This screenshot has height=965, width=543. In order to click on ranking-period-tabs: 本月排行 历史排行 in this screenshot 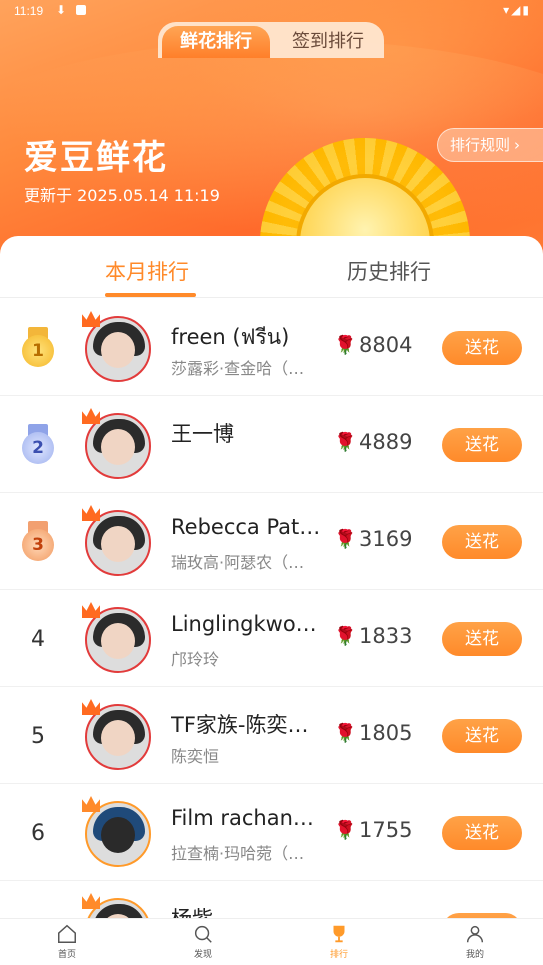, I will do `click(271, 267)`.